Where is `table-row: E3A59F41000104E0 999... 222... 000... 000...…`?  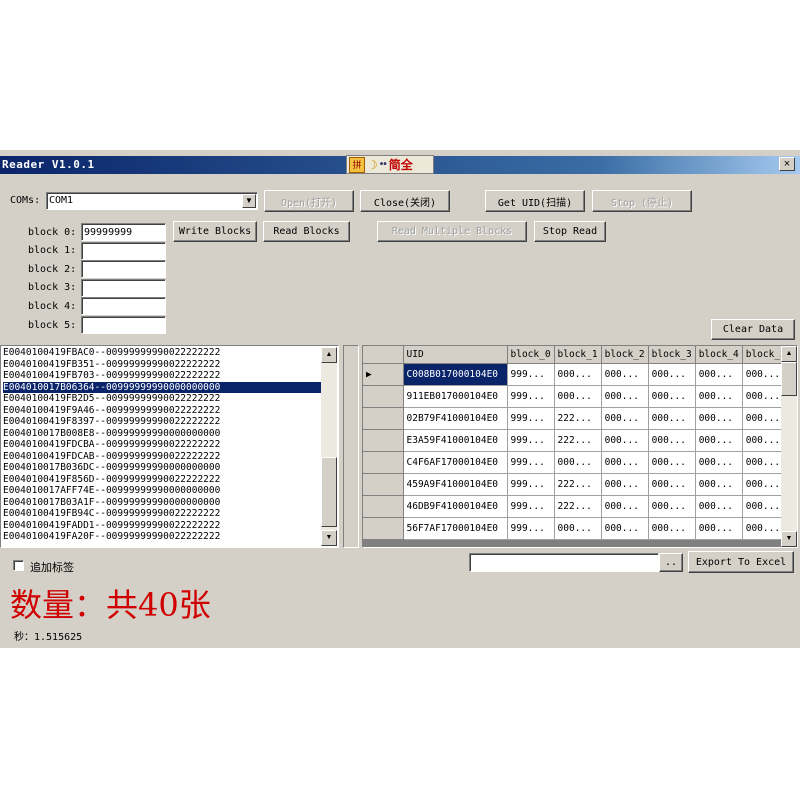
table-row: E3A59F41000104E0 999... 222... 000... 000...… is located at coordinates (576, 440).